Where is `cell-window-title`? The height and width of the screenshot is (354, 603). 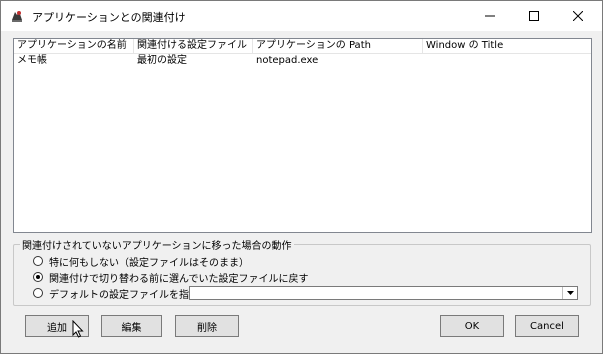 cell-window-title is located at coordinates (507, 61).